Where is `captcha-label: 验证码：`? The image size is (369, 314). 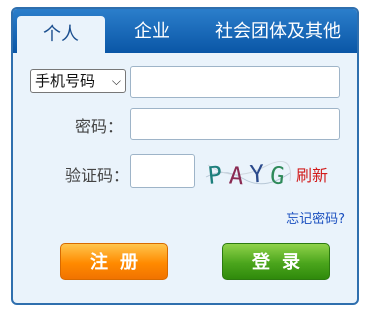 captcha-label: 验证码： is located at coordinates (96, 175).